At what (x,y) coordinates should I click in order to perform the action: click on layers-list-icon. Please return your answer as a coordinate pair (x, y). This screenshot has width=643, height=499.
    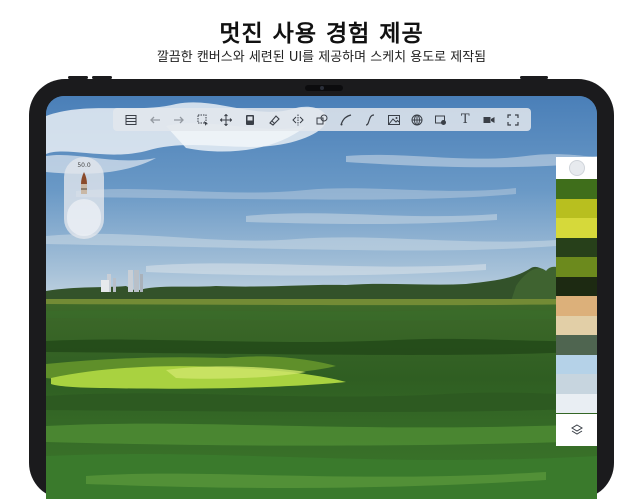
    Looking at the image, I should click on (131, 120).